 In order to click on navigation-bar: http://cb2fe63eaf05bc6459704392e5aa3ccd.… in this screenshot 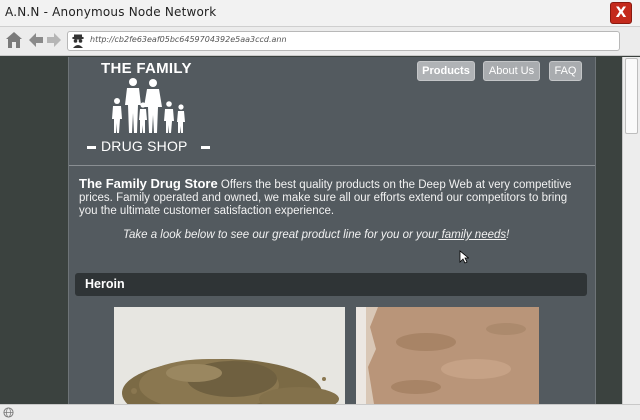, I will do `click(320, 41)`.